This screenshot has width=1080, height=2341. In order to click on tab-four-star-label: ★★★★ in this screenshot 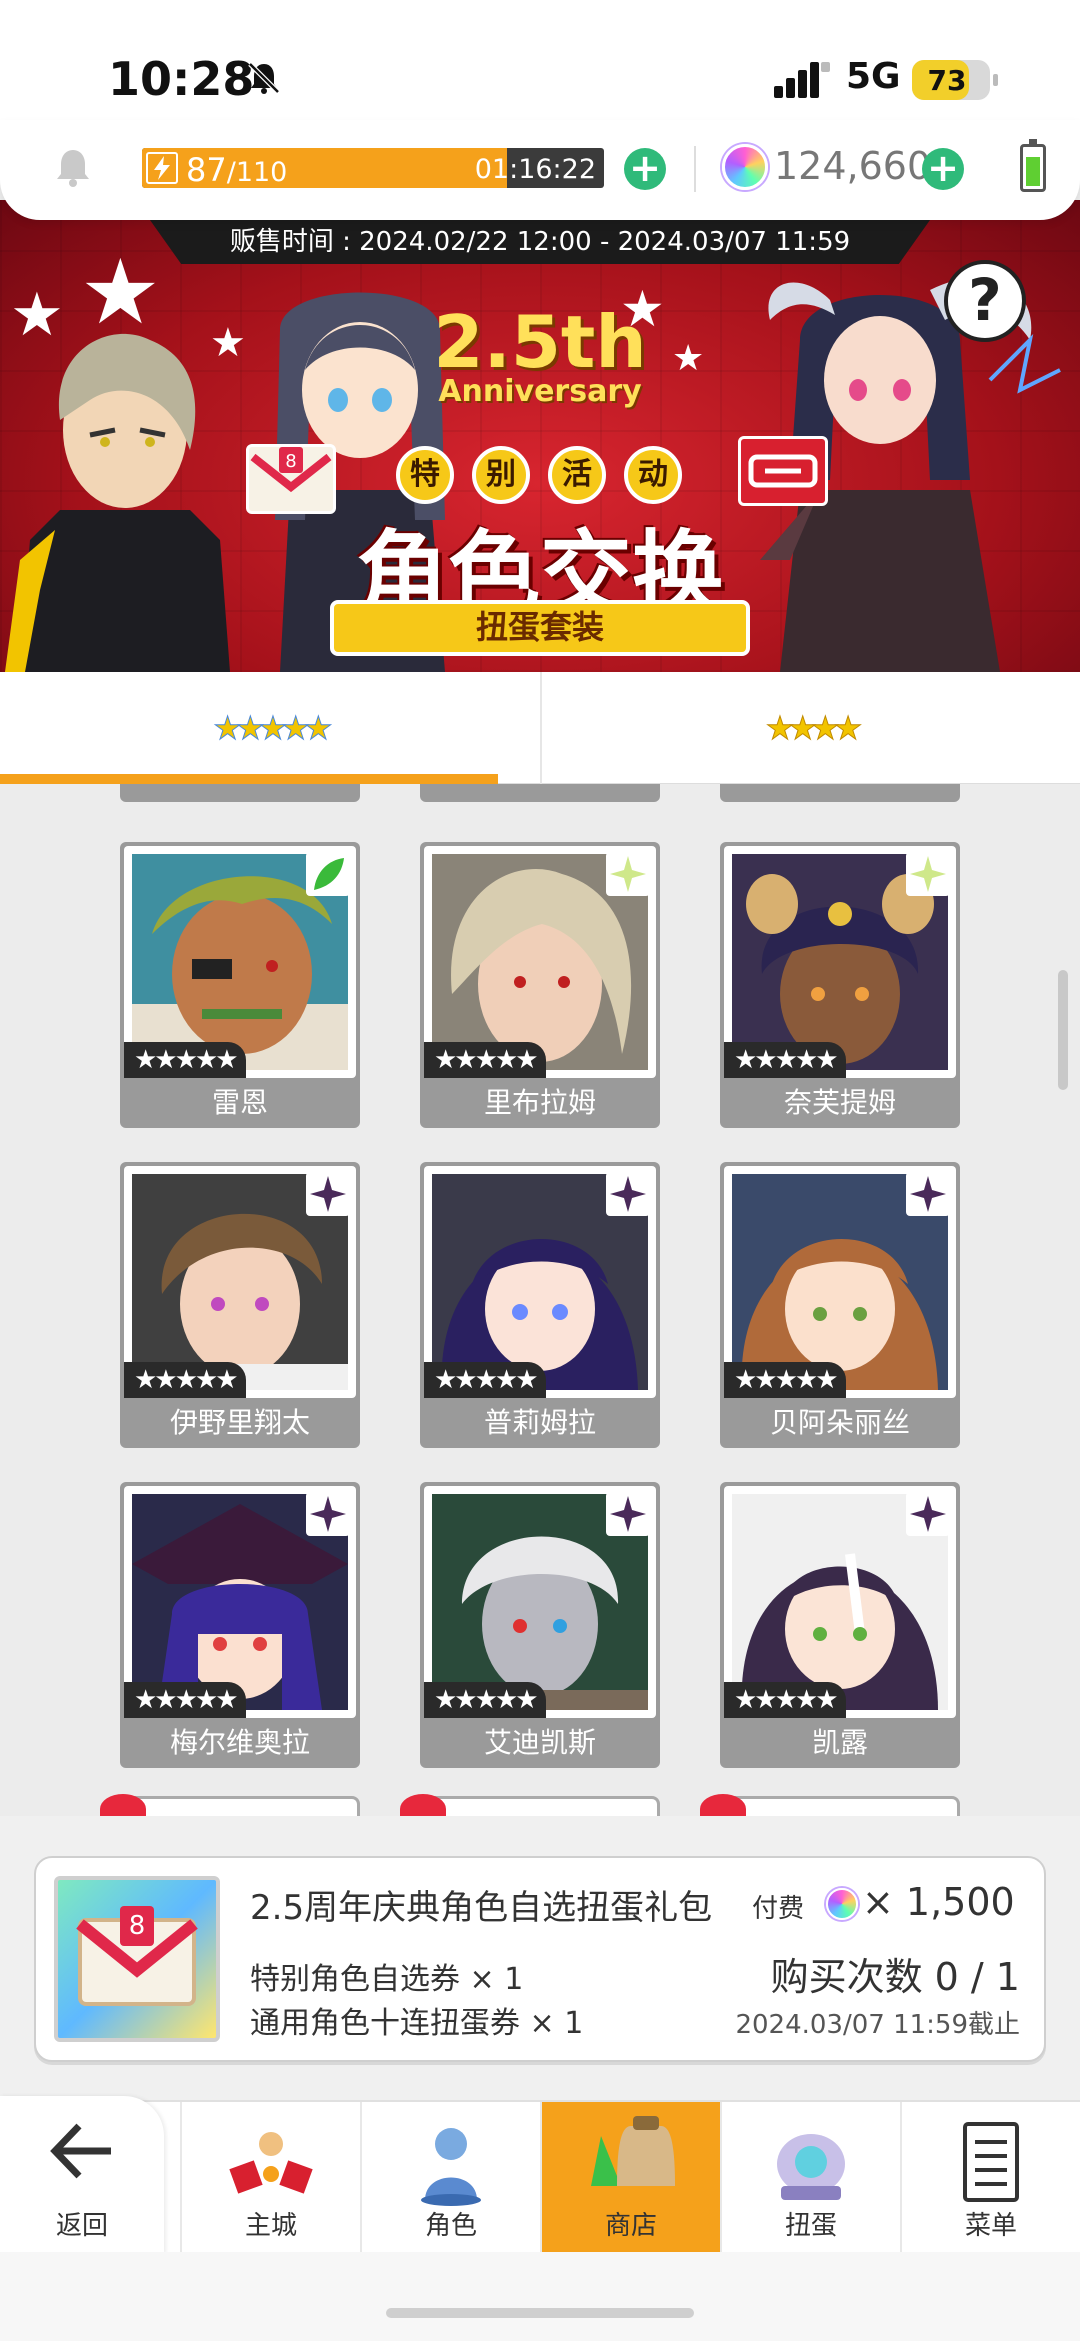, I will do `click(814, 728)`.